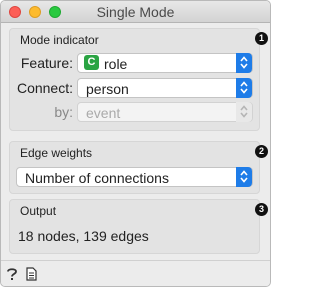 Image resolution: width=320 pixels, height=287 pixels. I want to click on badge-2: 2, so click(261, 151).